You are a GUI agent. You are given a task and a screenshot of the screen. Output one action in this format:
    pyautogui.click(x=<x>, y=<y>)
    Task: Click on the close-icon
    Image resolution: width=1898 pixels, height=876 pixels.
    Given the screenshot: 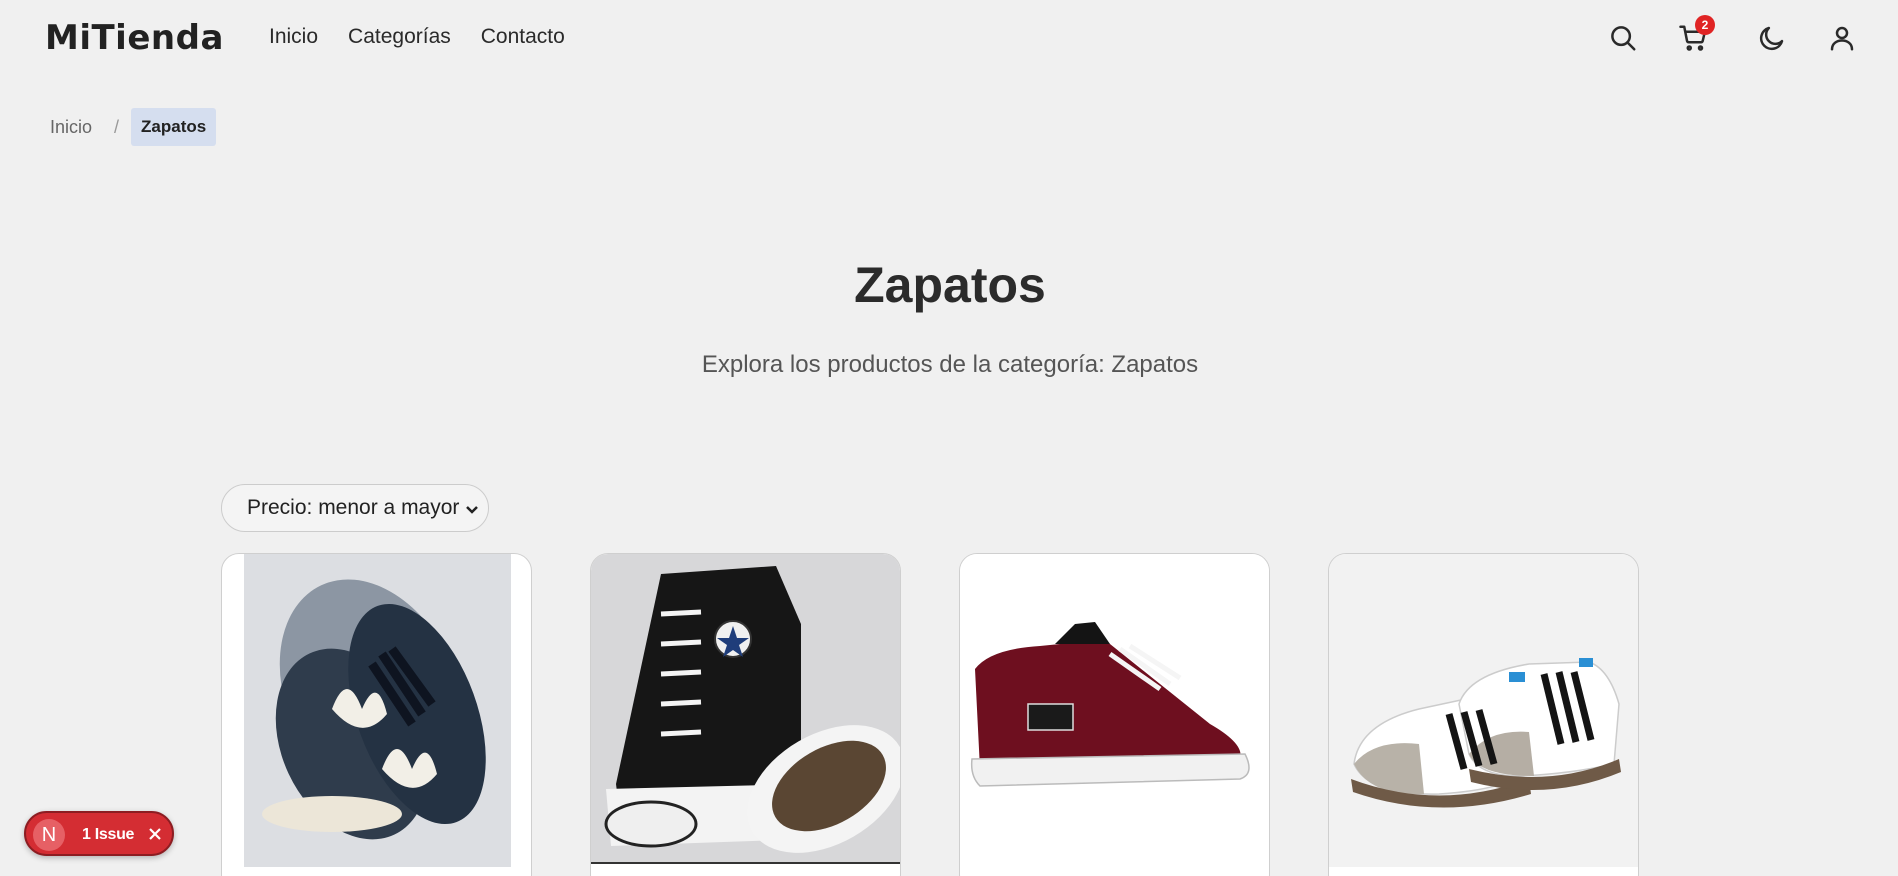 What is the action you would take?
    pyautogui.click(x=155, y=834)
    